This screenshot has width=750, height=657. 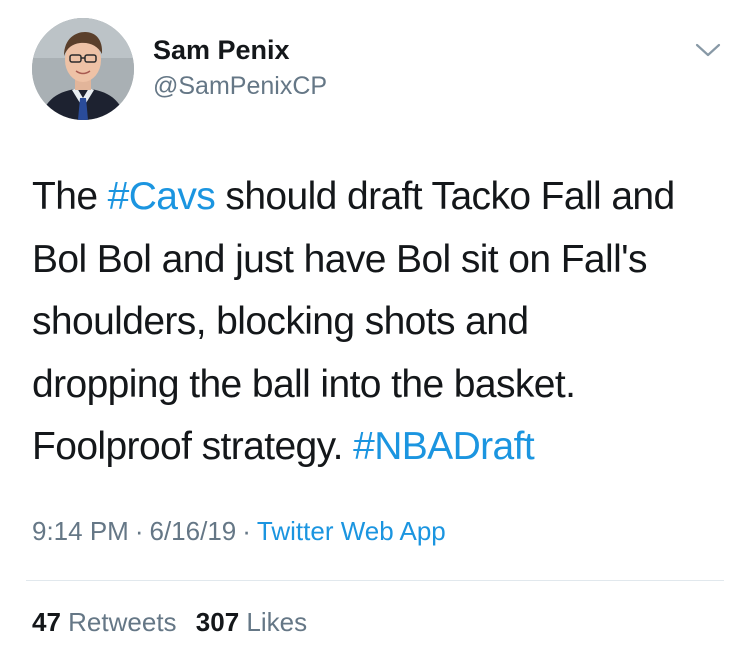 I want to click on profile-photo-icon, so click(x=83, y=69).